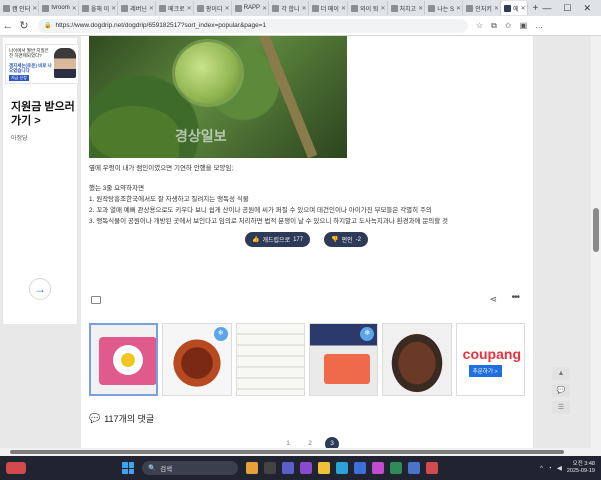  What do you see at coordinates (16, 468) in the screenshot?
I see `weather-widget-icon` at bounding box center [16, 468].